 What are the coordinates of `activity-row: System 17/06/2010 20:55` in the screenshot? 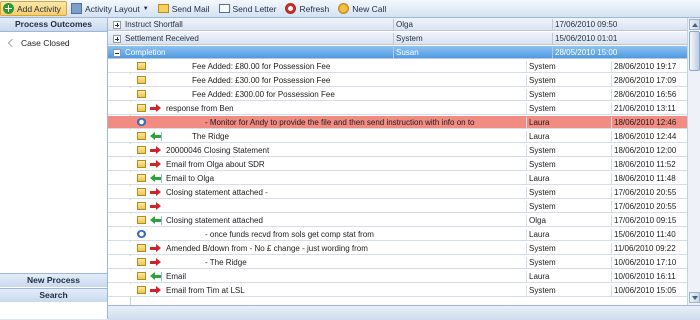 It's located at (397, 206).